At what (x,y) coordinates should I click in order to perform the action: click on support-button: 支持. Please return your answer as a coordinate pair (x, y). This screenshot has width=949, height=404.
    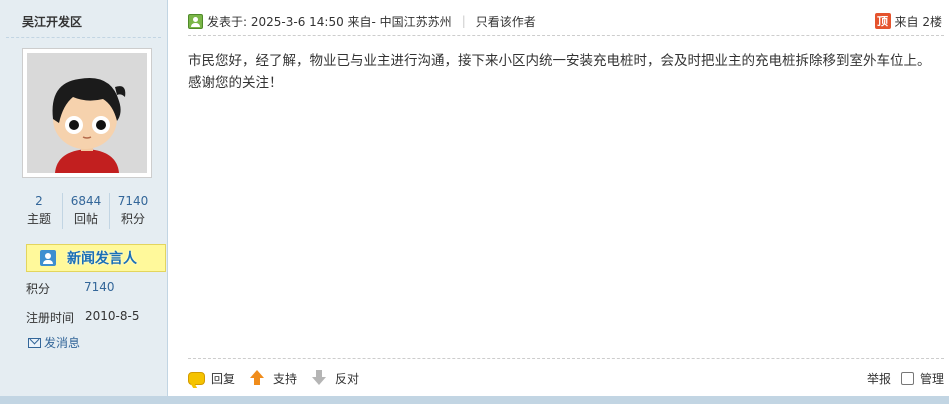
    Looking at the image, I should click on (273, 378).